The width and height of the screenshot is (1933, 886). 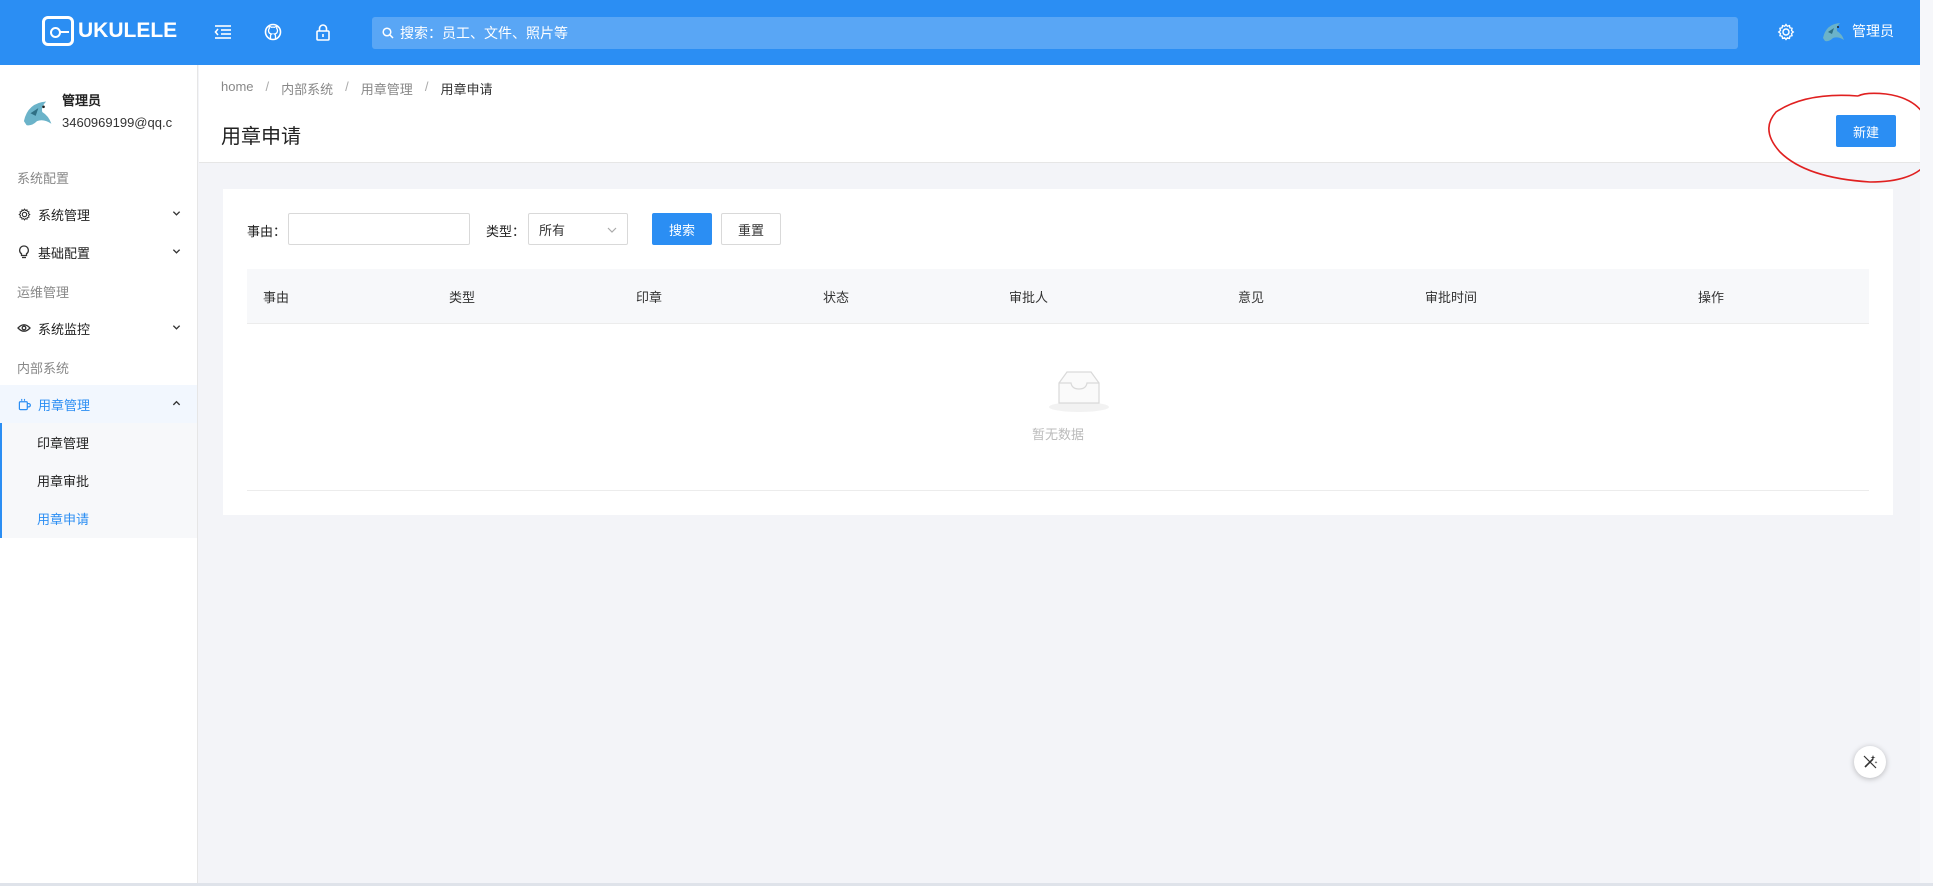 What do you see at coordinates (98, 214) in the screenshot?
I see `sidebar-item-system-manage: 系统管理` at bounding box center [98, 214].